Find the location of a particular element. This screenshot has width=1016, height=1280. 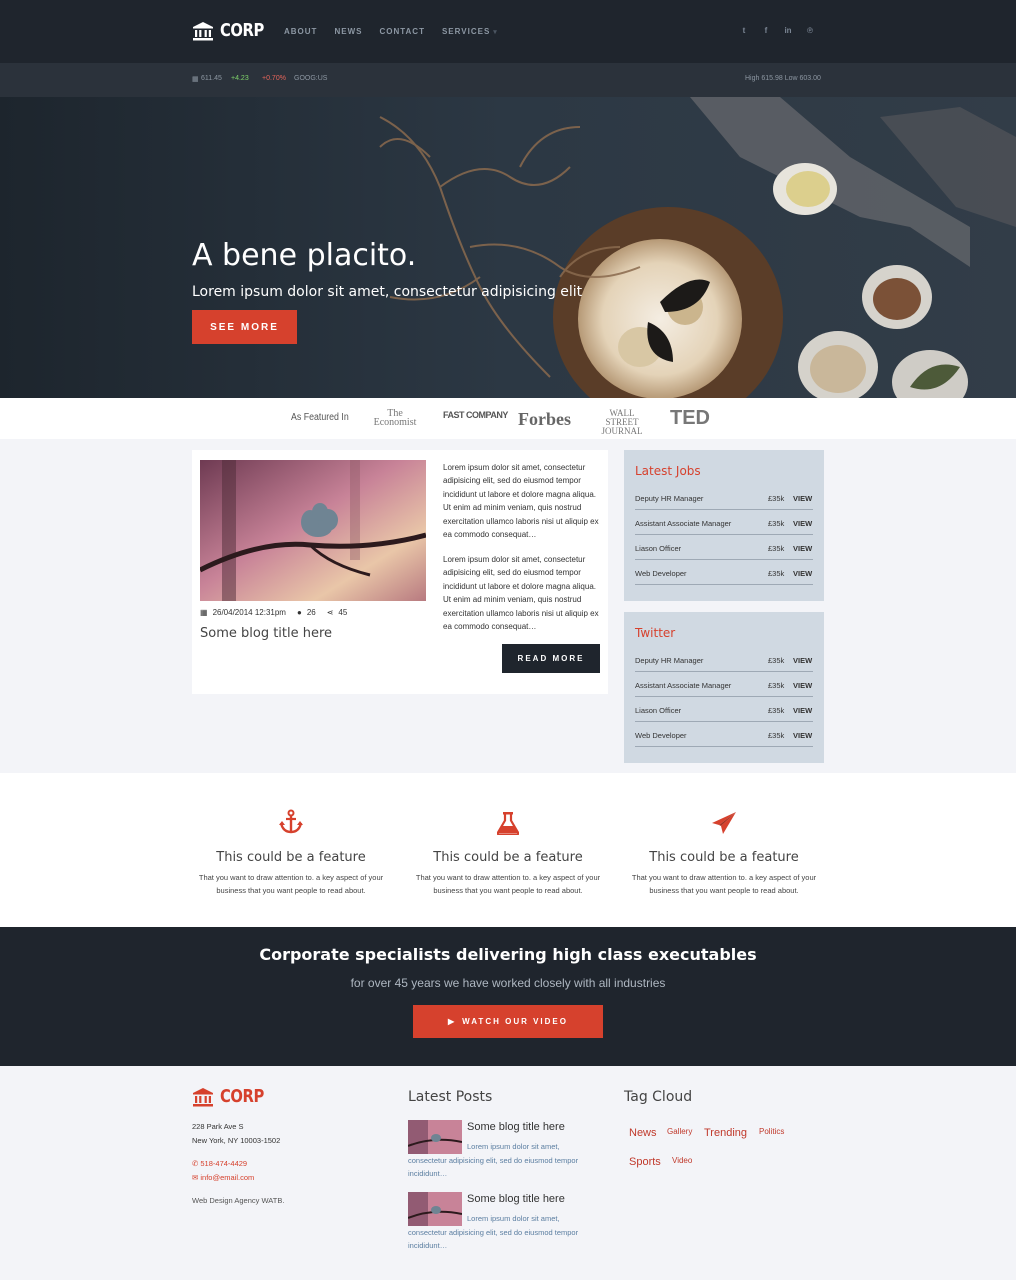

logo-text: CORP is located at coordinates (242, 30).